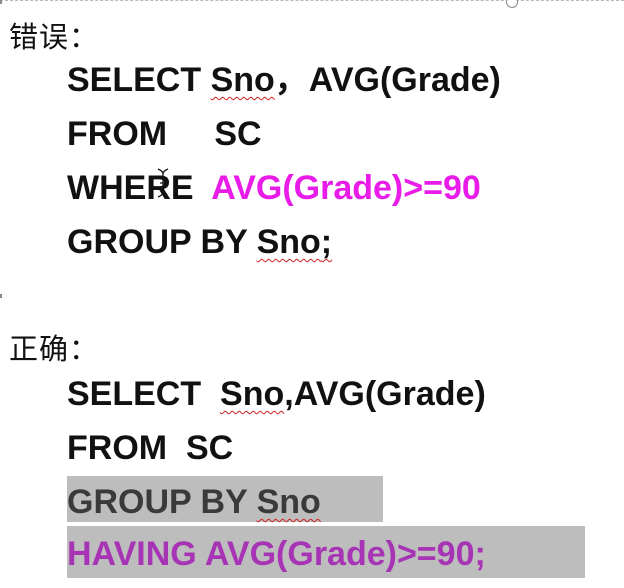  I want to click on right-line-having: HAVING AVG(Grade)>=90;, so click(276, 554).